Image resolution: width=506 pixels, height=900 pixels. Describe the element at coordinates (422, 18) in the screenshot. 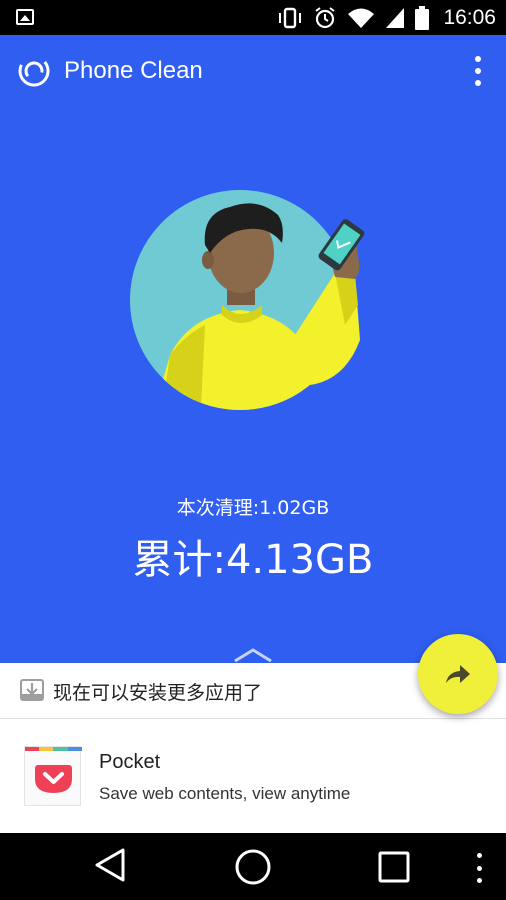

I see `battery-icon` at that location.